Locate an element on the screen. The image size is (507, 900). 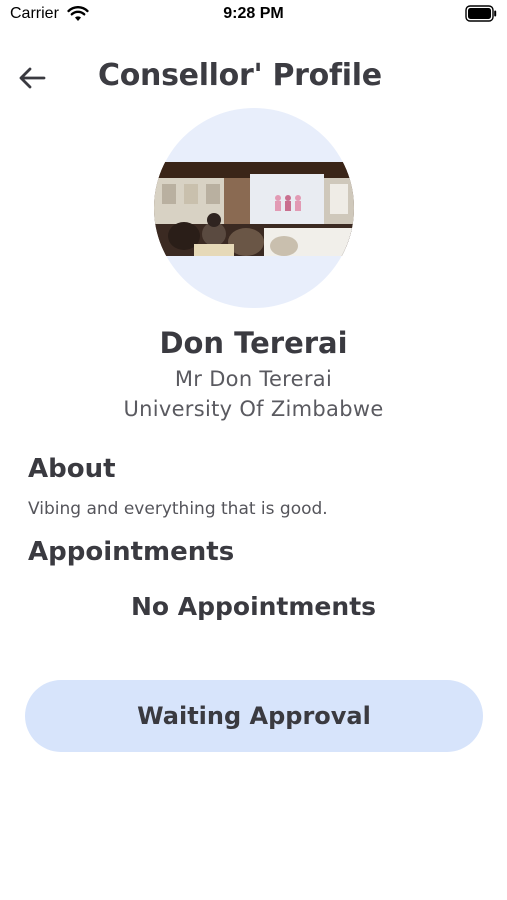
back-button is located at coordinates (32, 78).